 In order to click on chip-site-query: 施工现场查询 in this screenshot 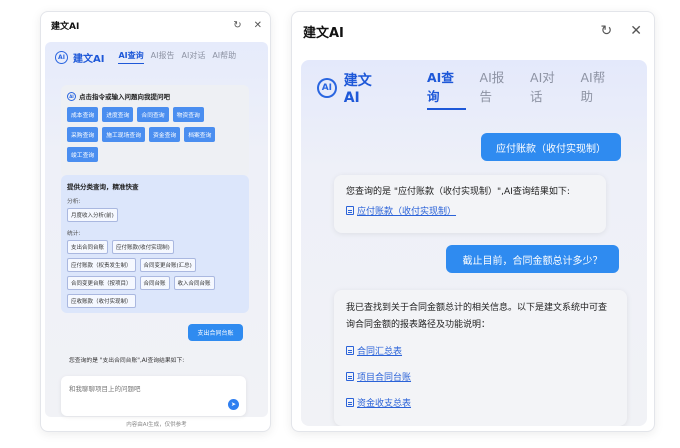, I will do `click(123, 134)`.